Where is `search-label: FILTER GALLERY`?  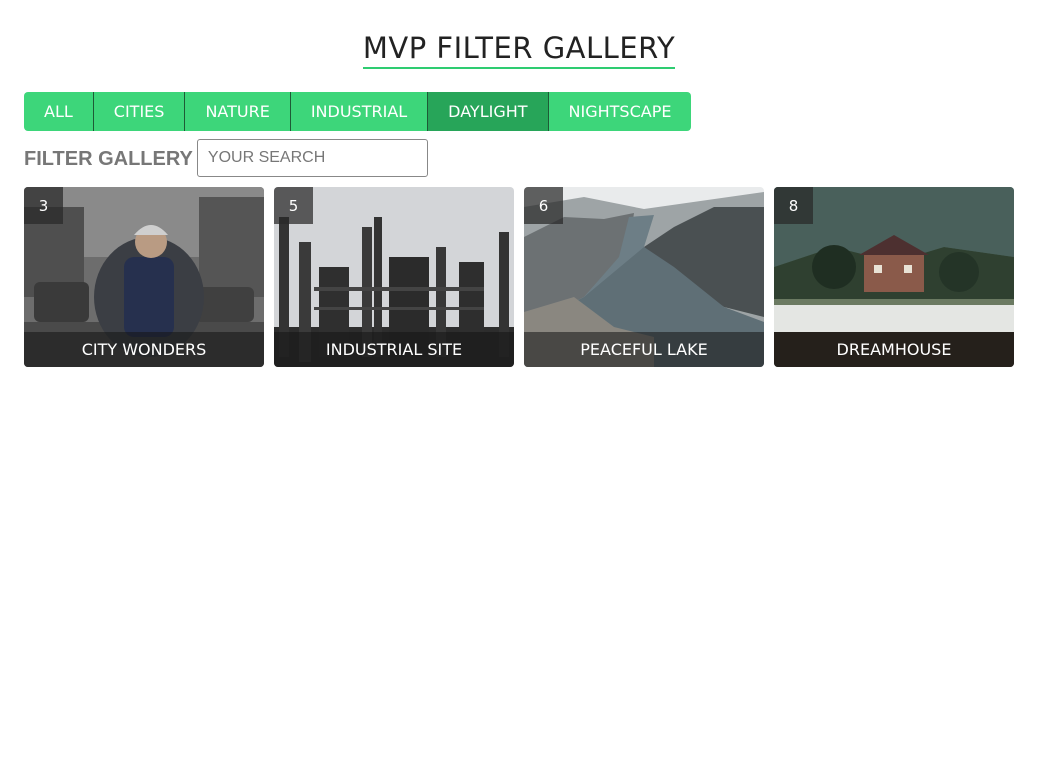
search-label: FILTER GALLERY is located at coordinates (108, 158).